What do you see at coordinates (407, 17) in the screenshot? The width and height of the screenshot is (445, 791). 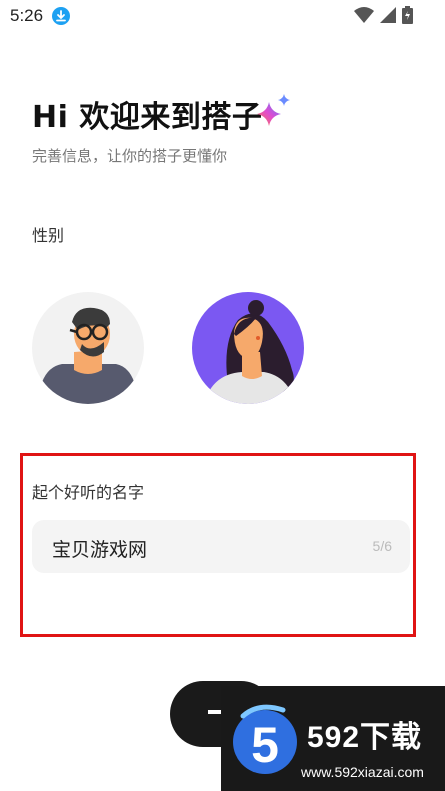 I see `battery-icon` at bounding box center [407, 17].